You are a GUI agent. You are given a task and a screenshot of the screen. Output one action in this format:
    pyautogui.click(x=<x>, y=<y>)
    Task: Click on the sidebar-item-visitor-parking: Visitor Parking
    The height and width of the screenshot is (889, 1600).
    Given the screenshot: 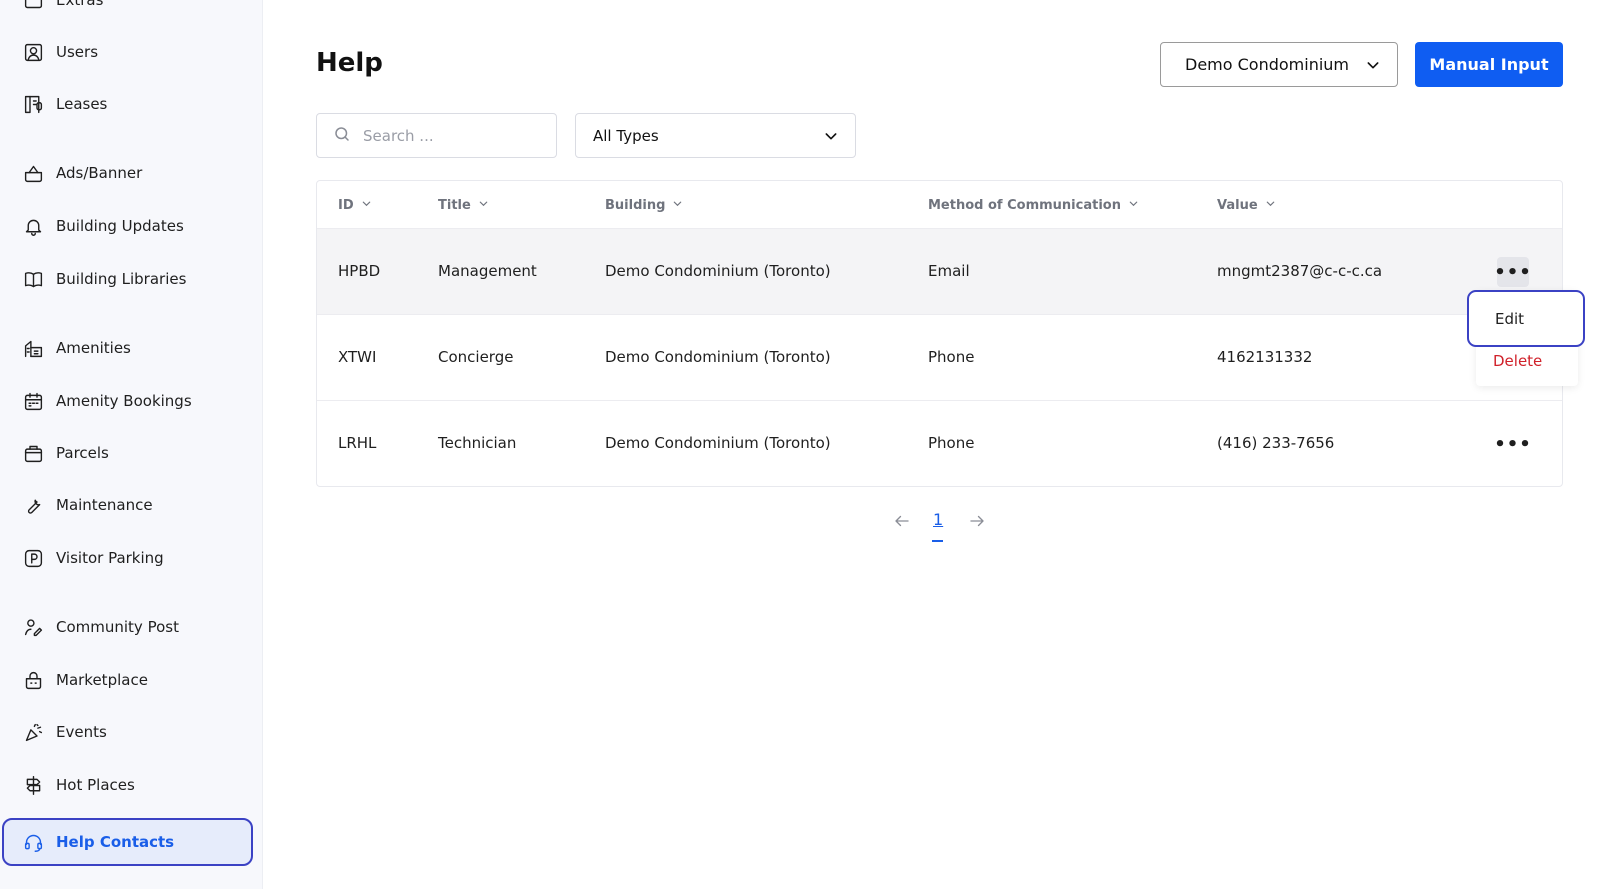 What is the action you would take?
    pyautogui.click(x=127, y=558)
    